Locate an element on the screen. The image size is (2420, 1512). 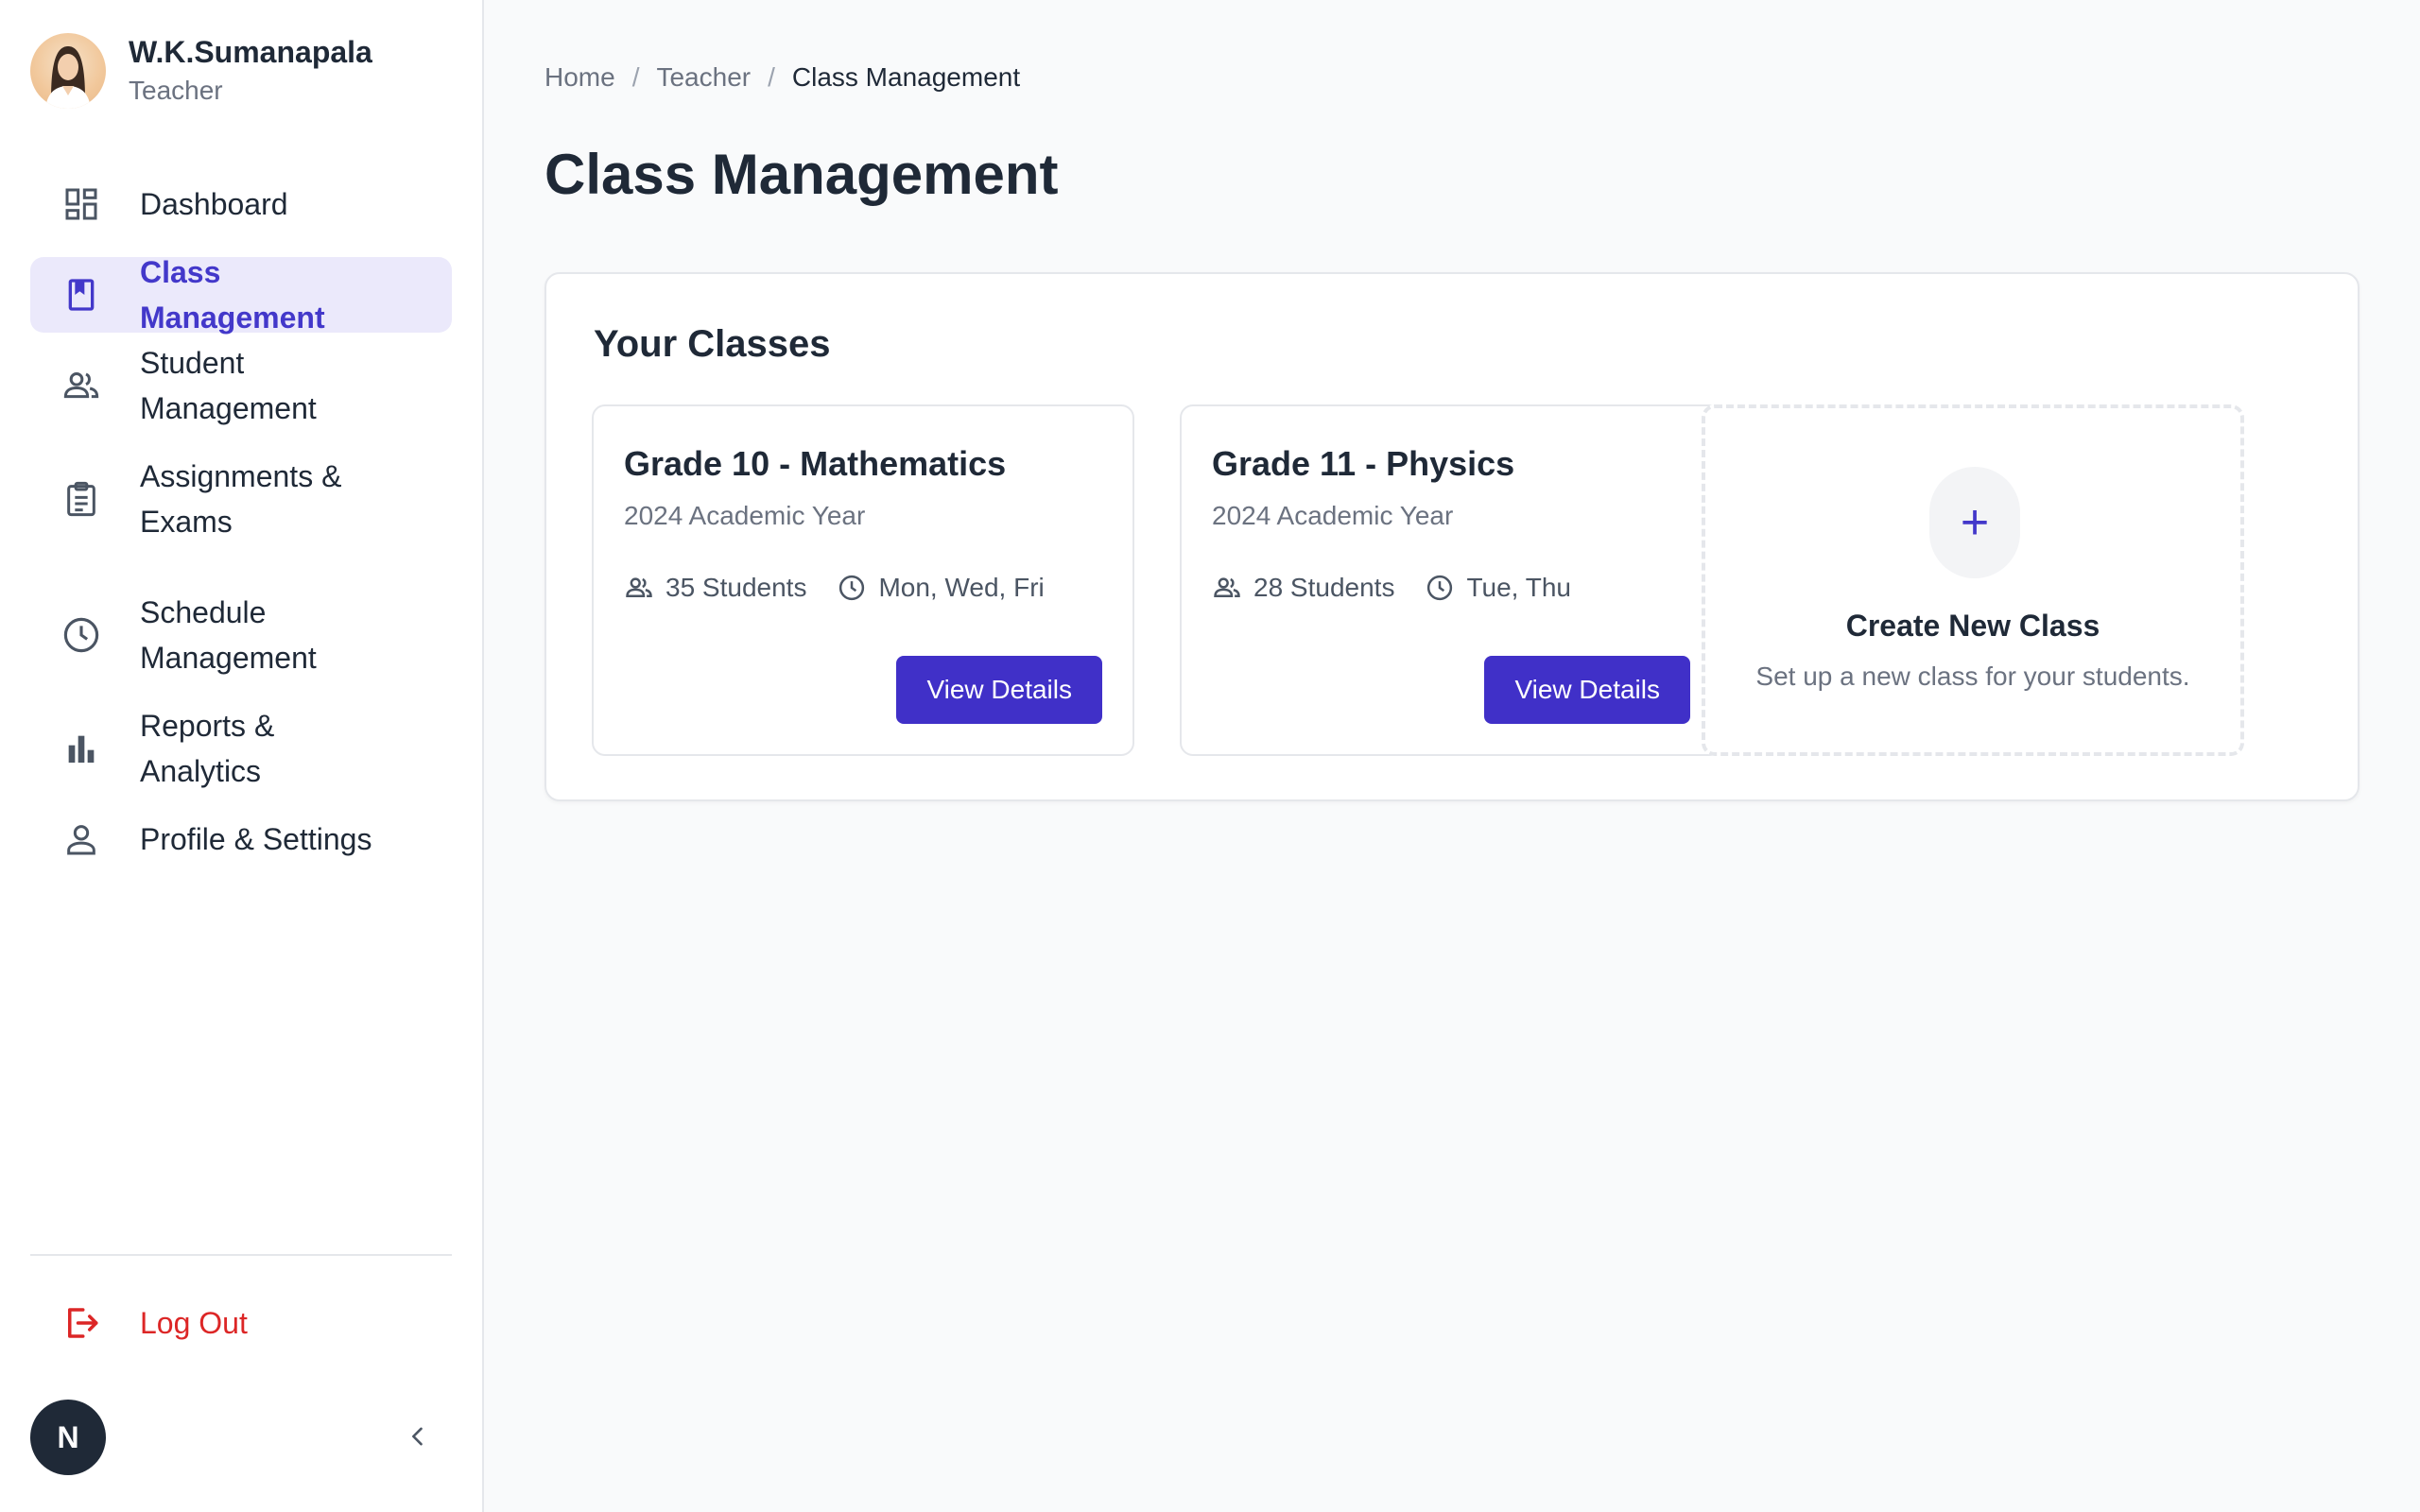
page-title: Class Management is located at coordinates (801, 174).